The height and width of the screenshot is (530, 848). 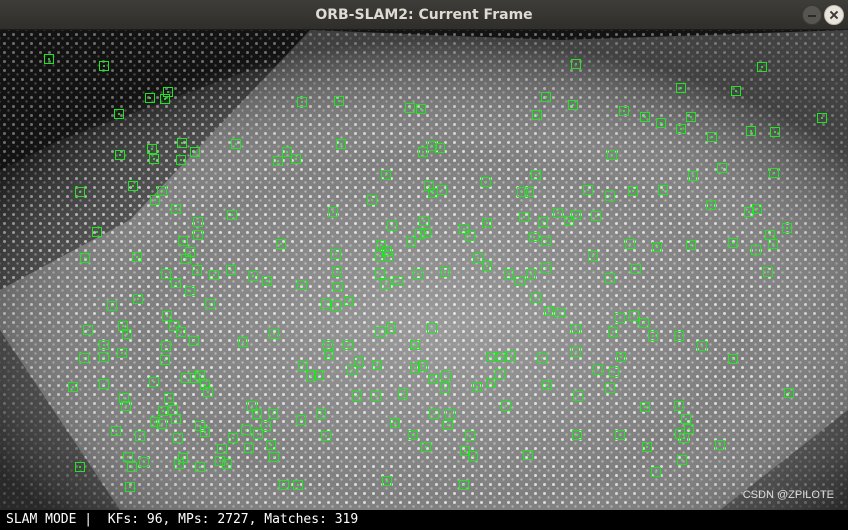 What do you see at coordinates (812, 15) in the screenshot?
I see `minimize-button` at bounding box center [812, 15].